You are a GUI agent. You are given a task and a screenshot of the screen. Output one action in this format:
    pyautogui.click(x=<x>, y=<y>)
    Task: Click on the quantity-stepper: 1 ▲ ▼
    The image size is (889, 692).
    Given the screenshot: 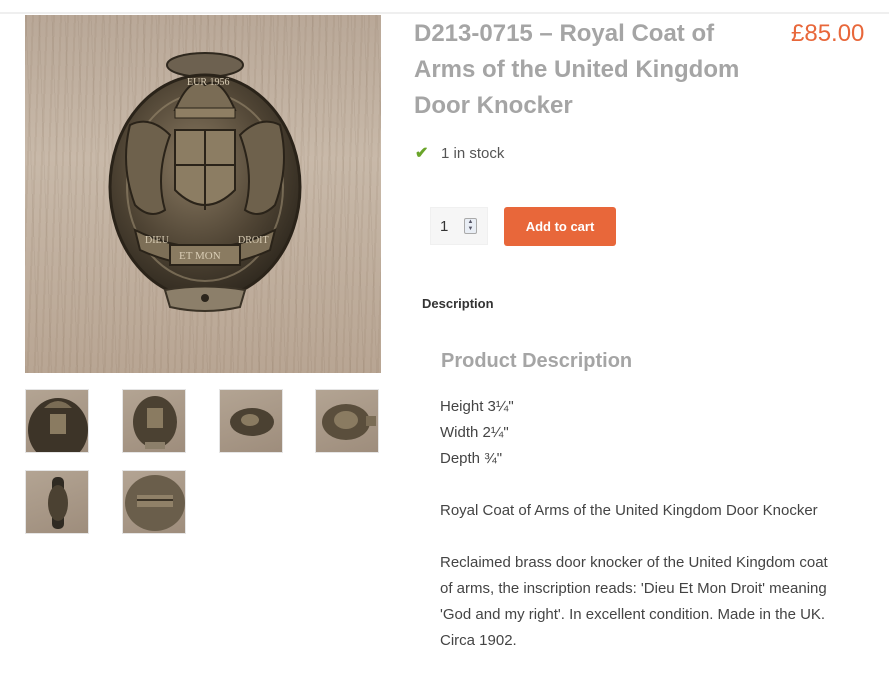 What is the action you would take?
    pyautogui.click(x=459, y=226)
    